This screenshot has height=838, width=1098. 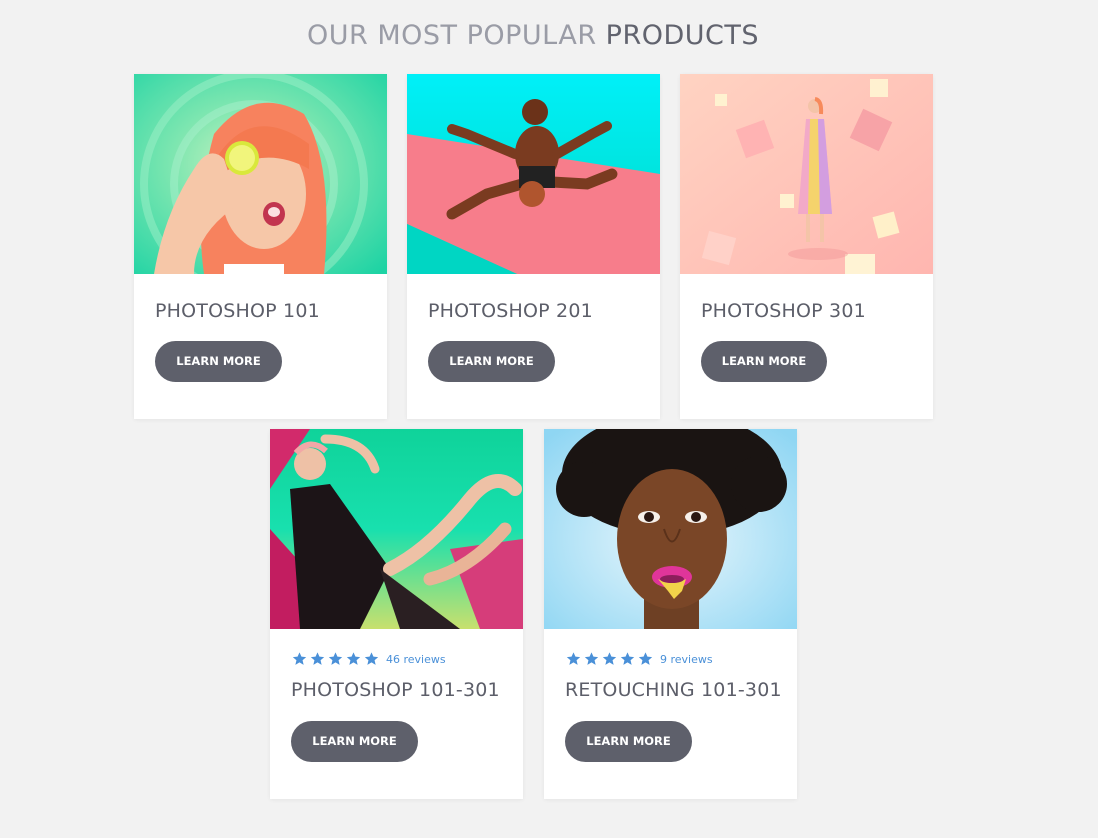 I want to click on product-card-photoshop-101-301: 46 reviews PHOTOSHOP 101-301 LEARN MORE, so click(x=396, y=614).